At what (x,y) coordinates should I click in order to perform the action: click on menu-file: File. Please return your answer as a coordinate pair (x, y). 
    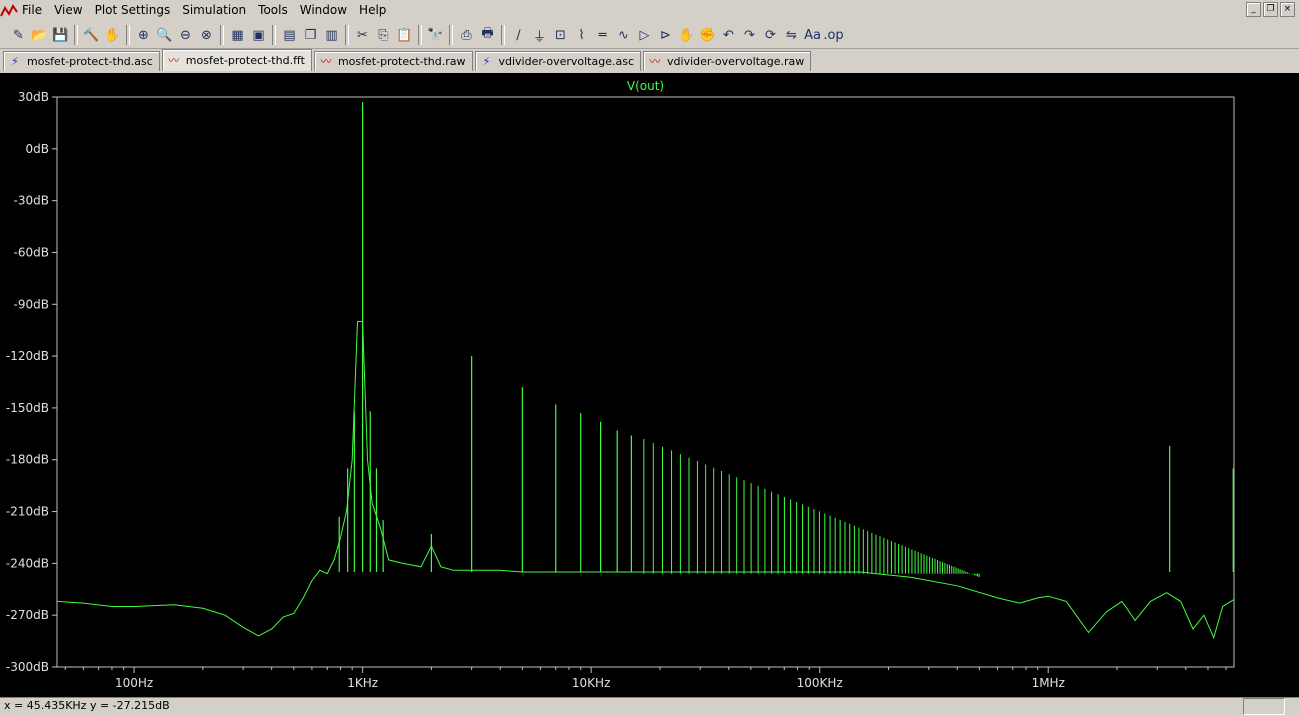
    Looking at the image, I should click on (32, 10).